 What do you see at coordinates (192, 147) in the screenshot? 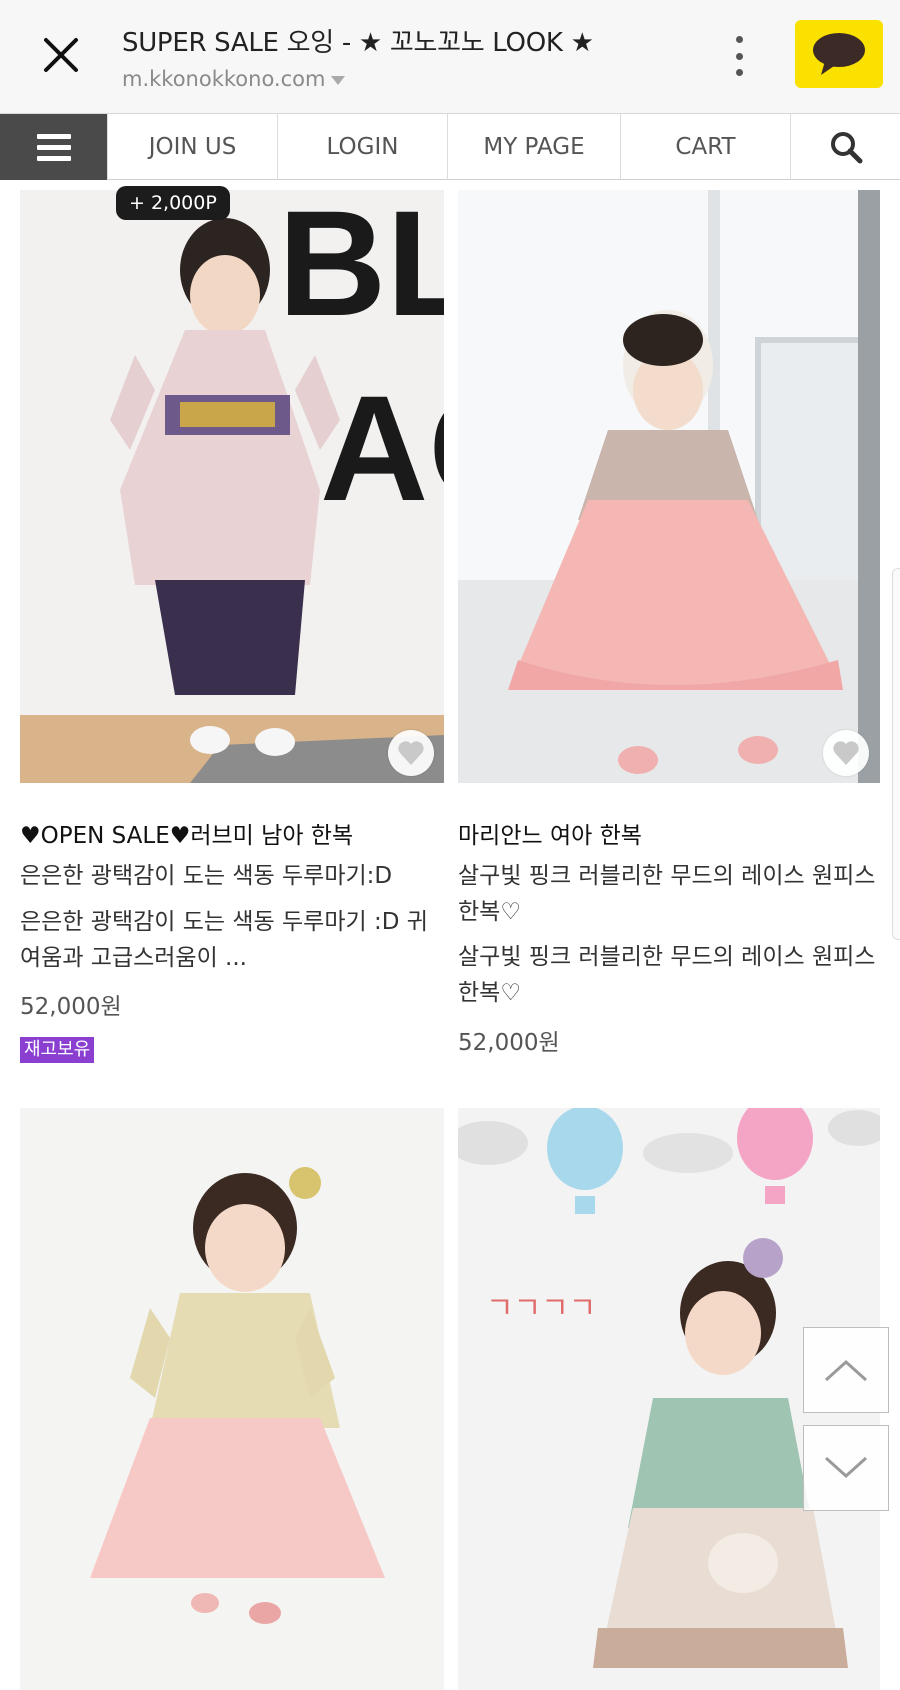
I see `nav-join-us: JOIN US` at bounding box center [192, 147].